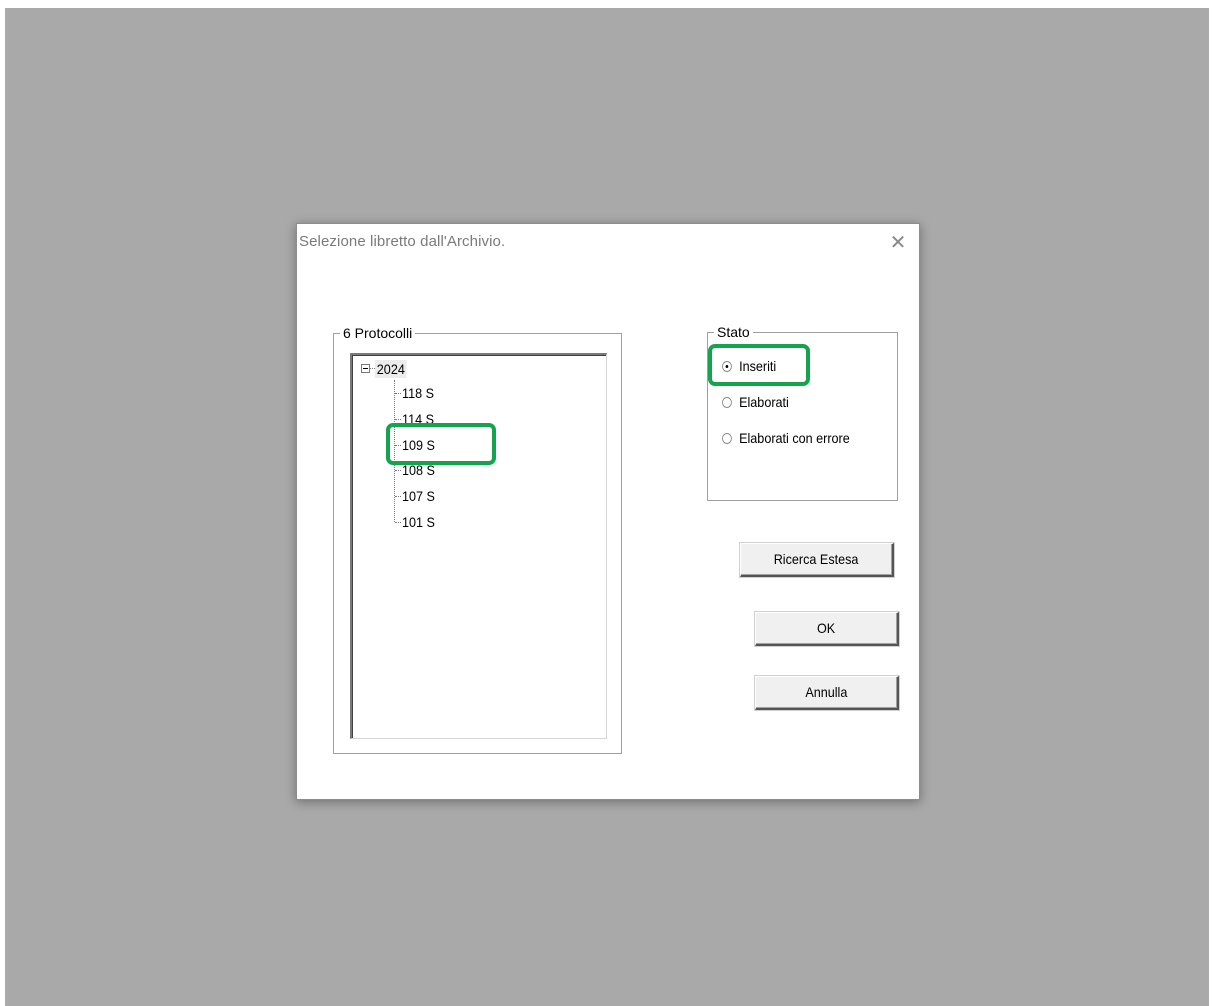 This screenshot has height=1006, width=1214. I want to click on tree-item: 108 S, so click(418, 470).